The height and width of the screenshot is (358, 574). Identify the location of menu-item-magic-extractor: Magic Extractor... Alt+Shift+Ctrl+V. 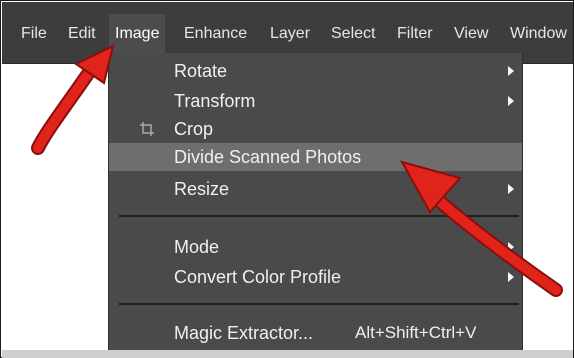
(315, 333).